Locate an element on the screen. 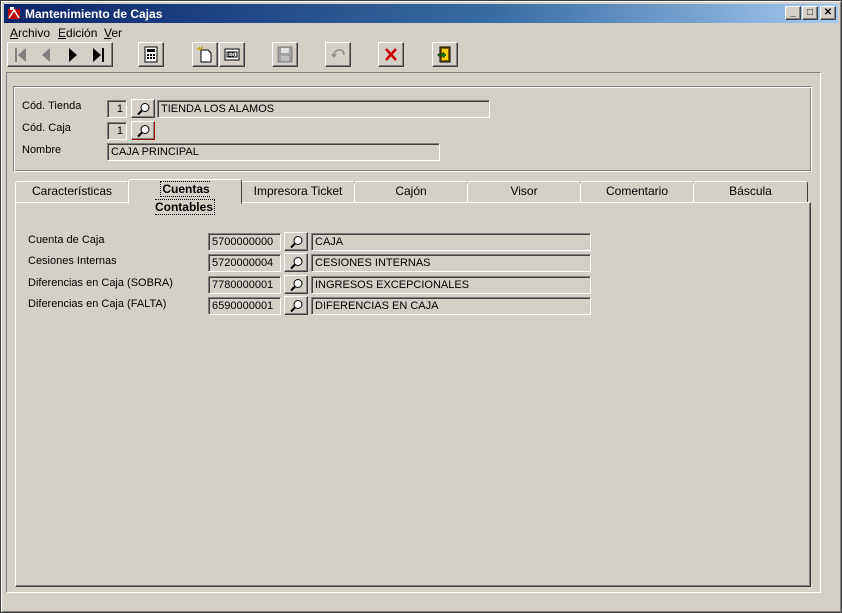  cuenta-row-label: Diferencias en Caja (SOBRA) is located at coordinates (100, 283).